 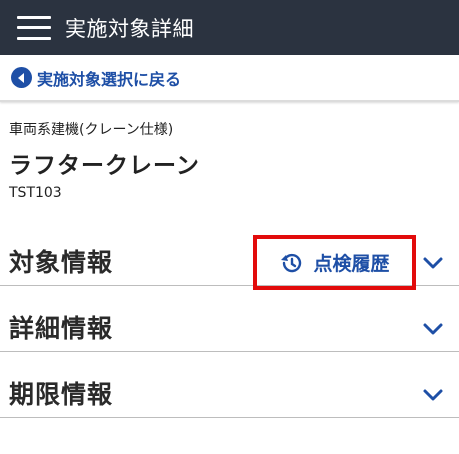 I want to click on back-link: 実施対象選択に戻る, so click(x=96, y=78).